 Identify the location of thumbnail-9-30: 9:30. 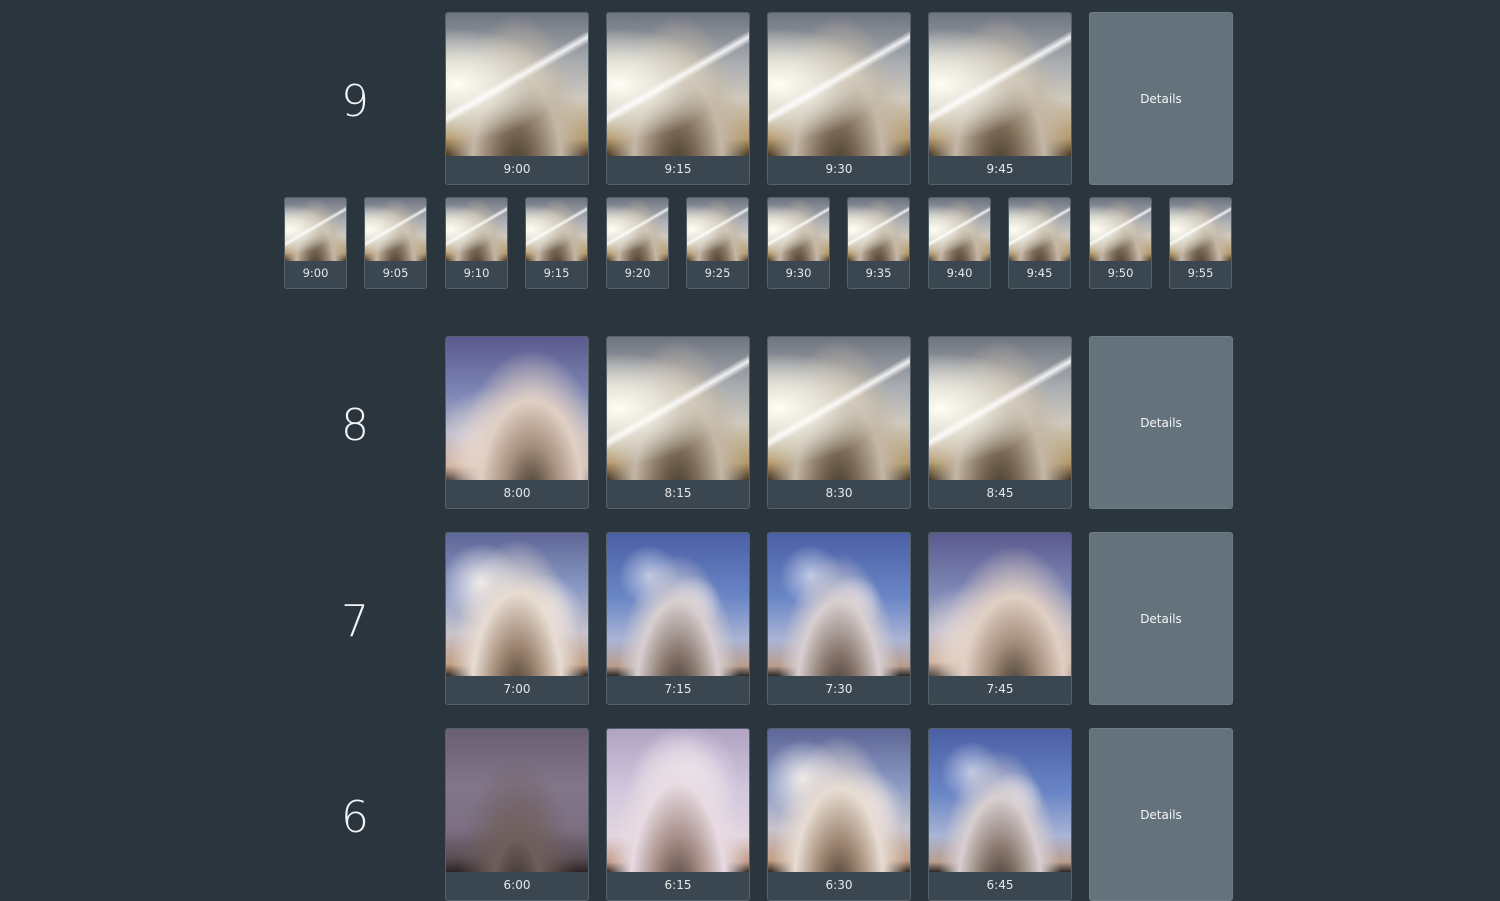
(839, 98).